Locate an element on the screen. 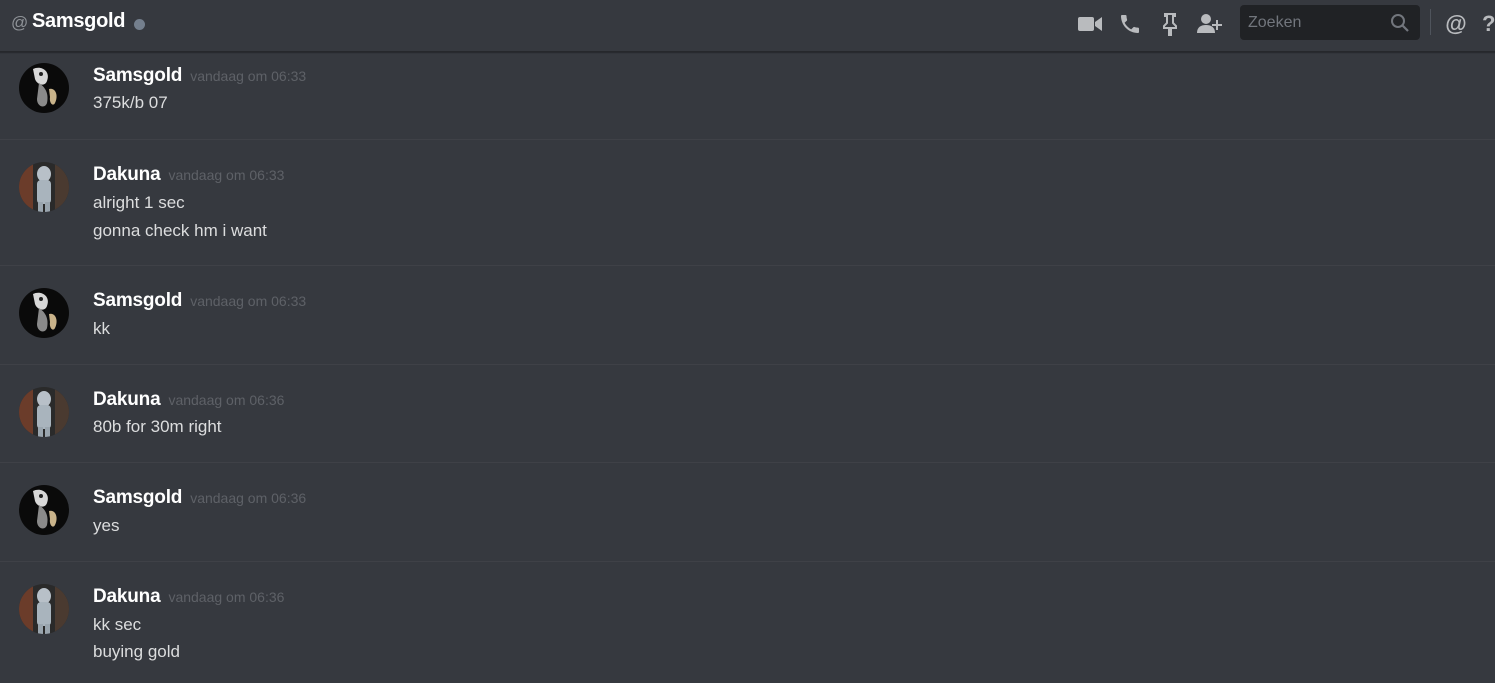 The height and width of the screenshot is (683, 1495). channel-name: Samsgold is located at coordinates (78, 21).